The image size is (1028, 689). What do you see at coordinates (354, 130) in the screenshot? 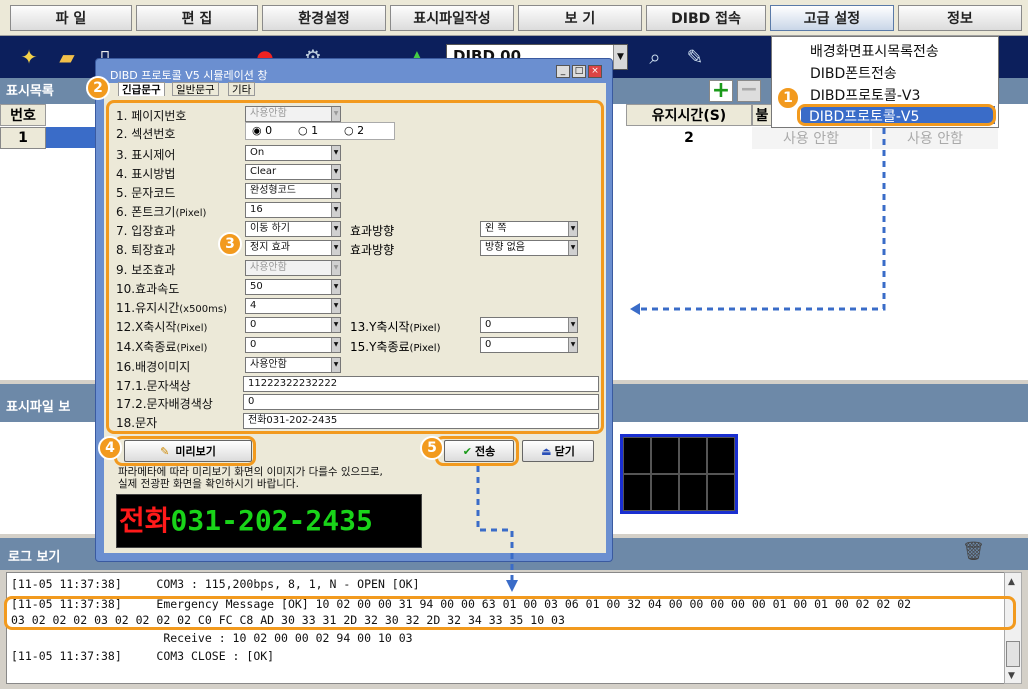
I see `section-radio-2: ○ 2` at bounding box center [354, 130].